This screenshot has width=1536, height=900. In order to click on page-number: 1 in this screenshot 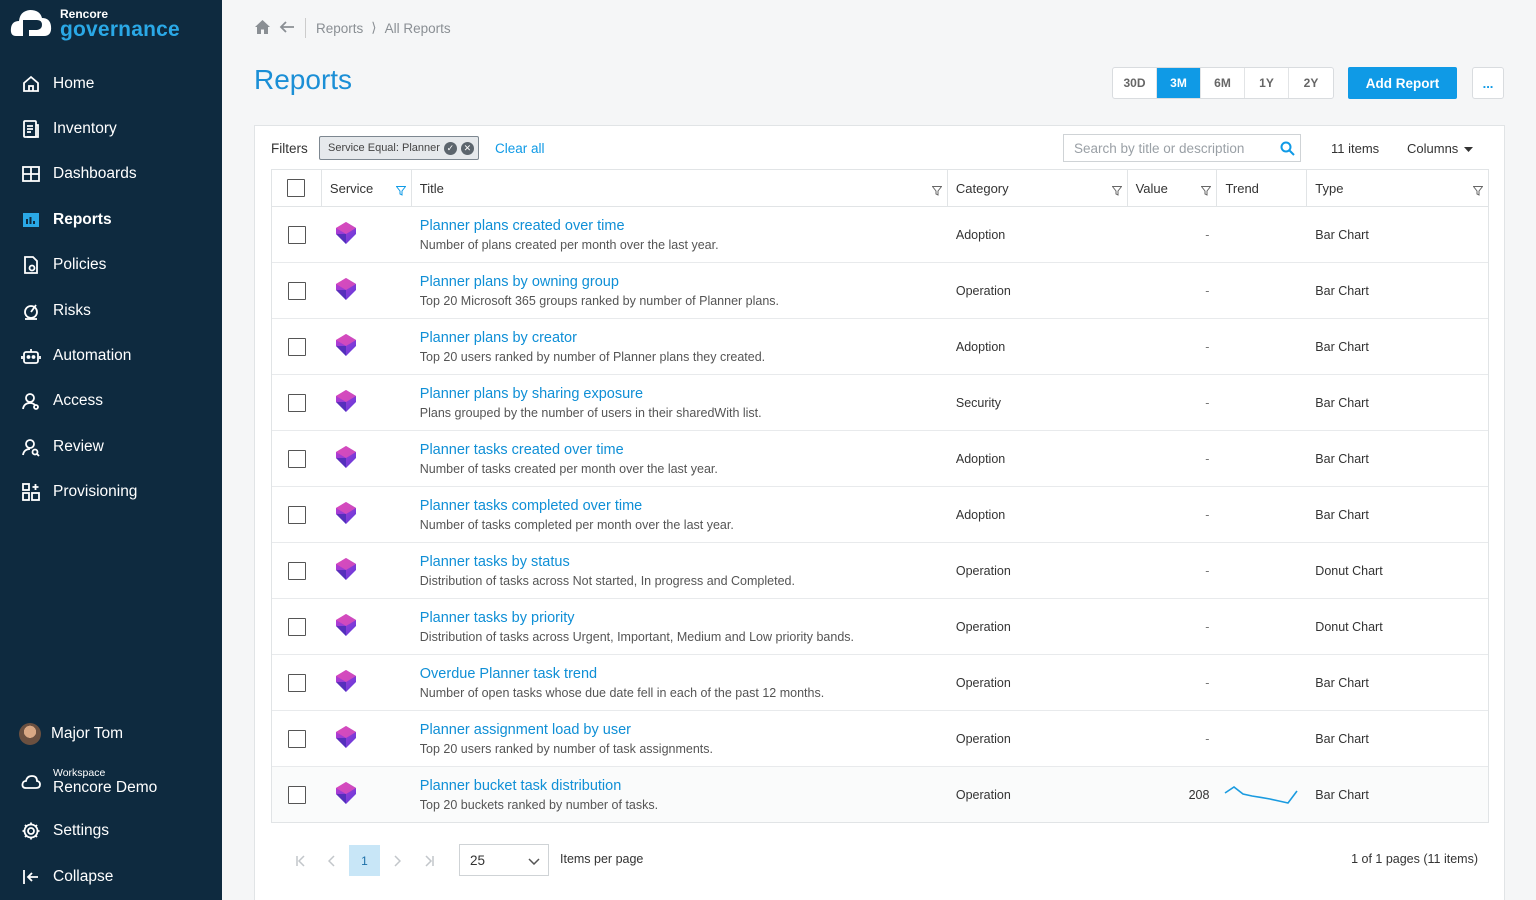, I will do `click(364, 860)`.